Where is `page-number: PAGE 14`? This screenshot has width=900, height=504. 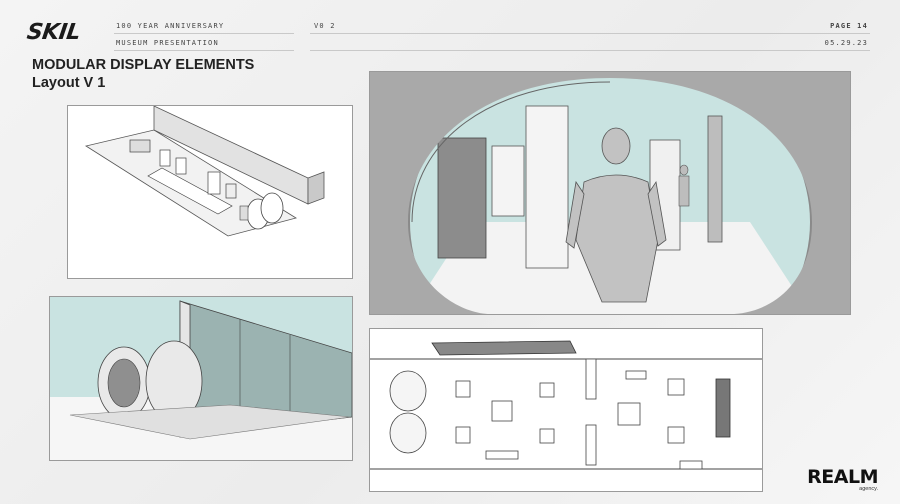
page-number: PAGE 14 is located at coordinates (849, 26).